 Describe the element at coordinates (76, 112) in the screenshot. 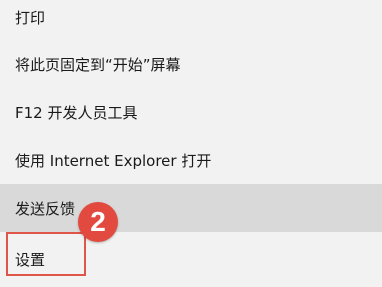

I see `menu-item-label: F12 开发人员工具` at that location.